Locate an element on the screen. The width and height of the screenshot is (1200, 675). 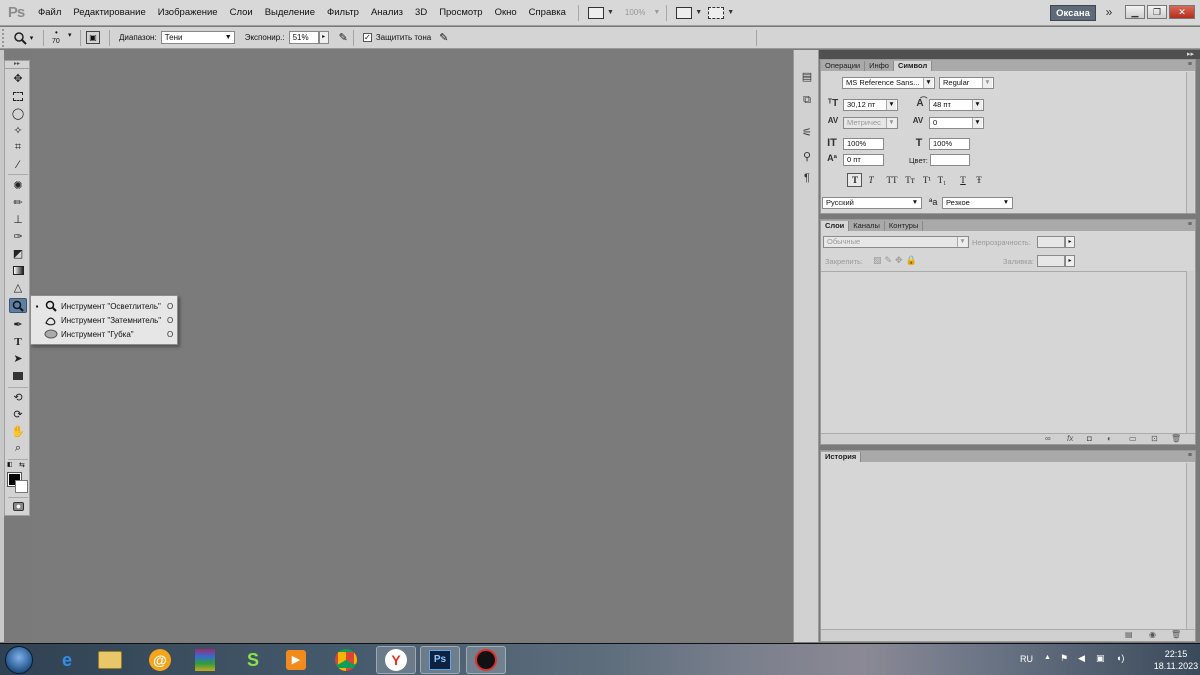
workspace-user-button: Оксана is located at coordinates (1073, 13).